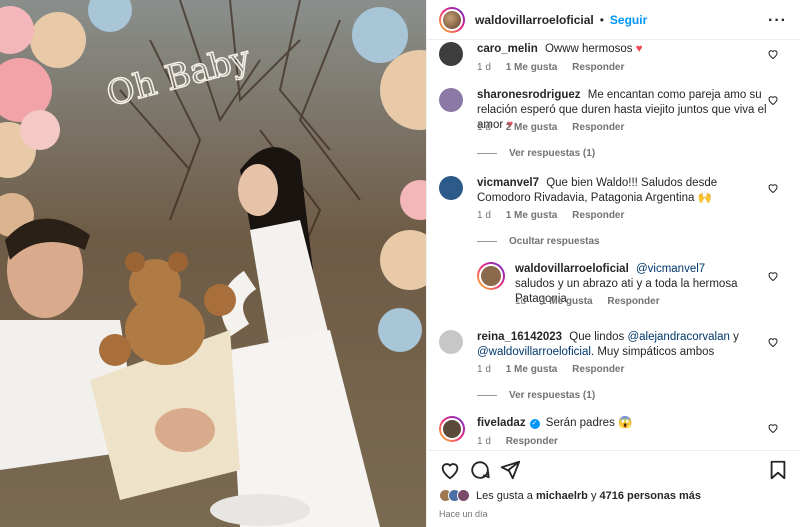 This screenshot has width=800, height=527. What do you see at coordinates (562, 496) in the screenshot?
I see `likes-username: michaelrb` at bounding box center [562, 496].